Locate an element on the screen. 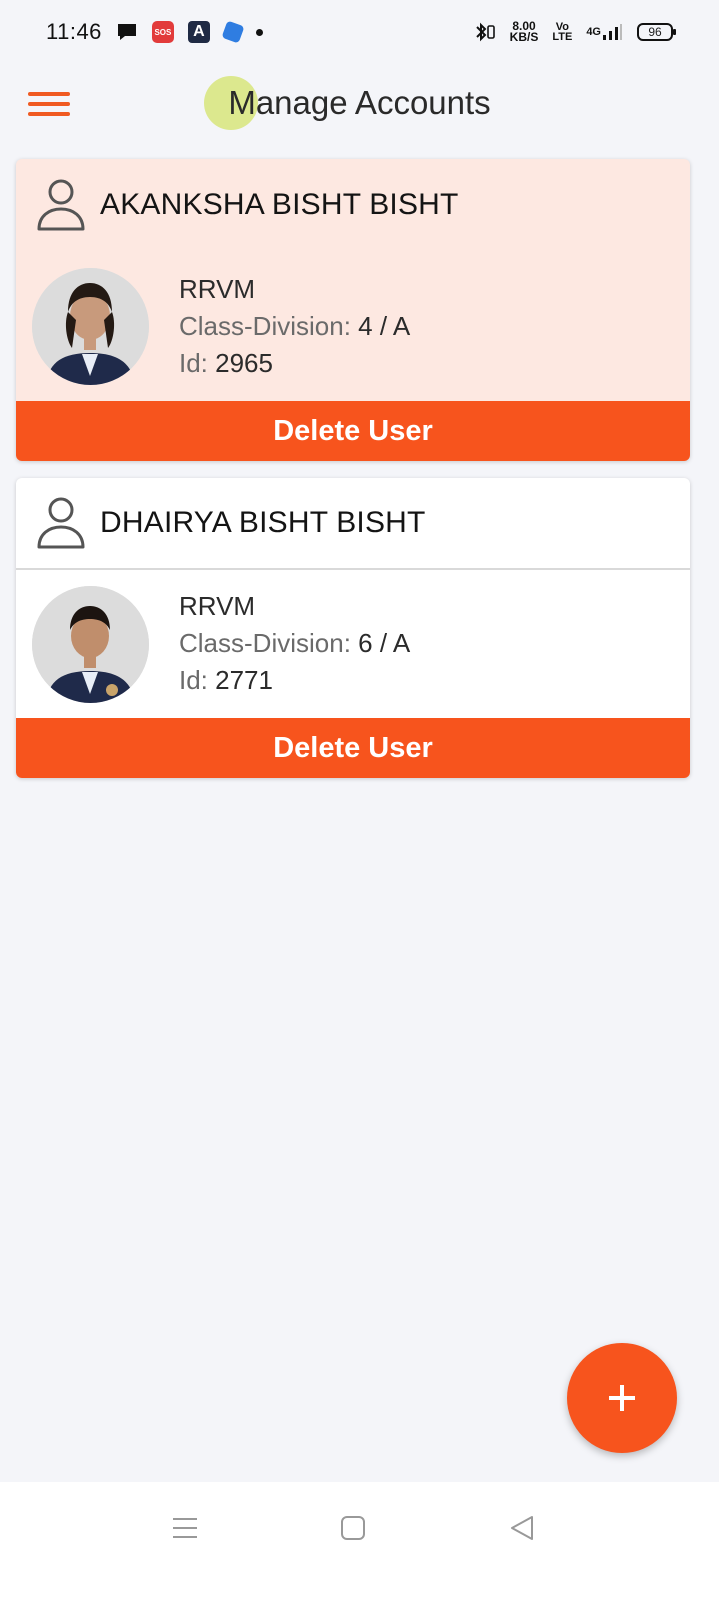 This screenshot has width=719, height=1598. id-value: 2965 is located at coordinates (244, 363).